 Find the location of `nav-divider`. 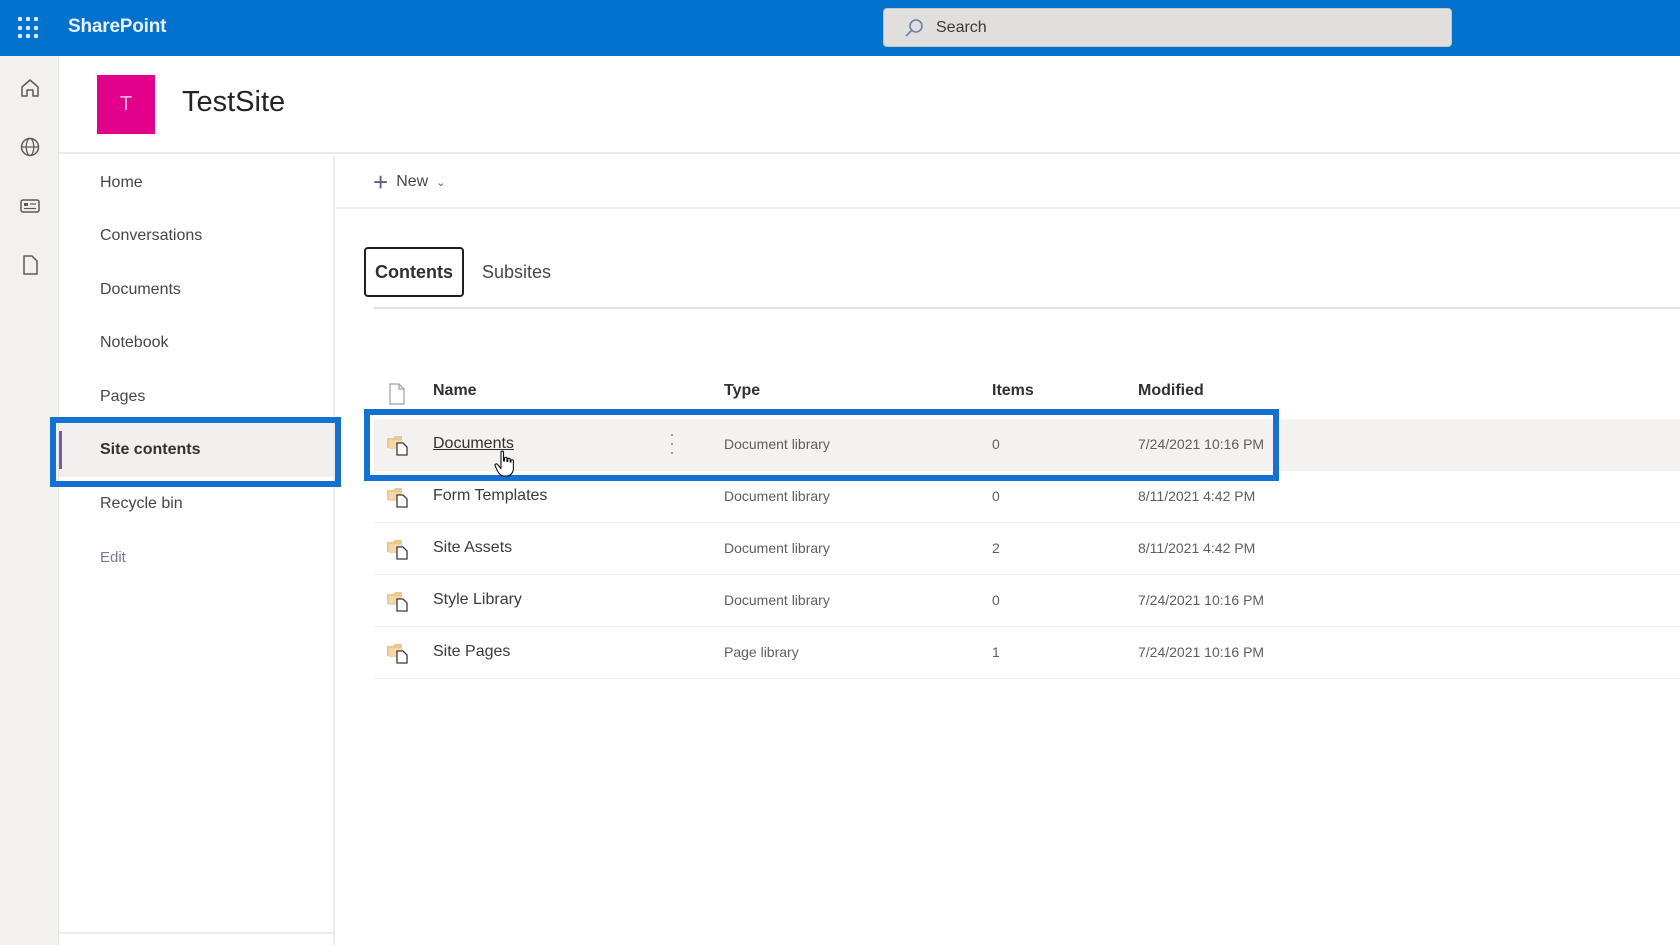

nav-divider is located at coordinates (196, 933).